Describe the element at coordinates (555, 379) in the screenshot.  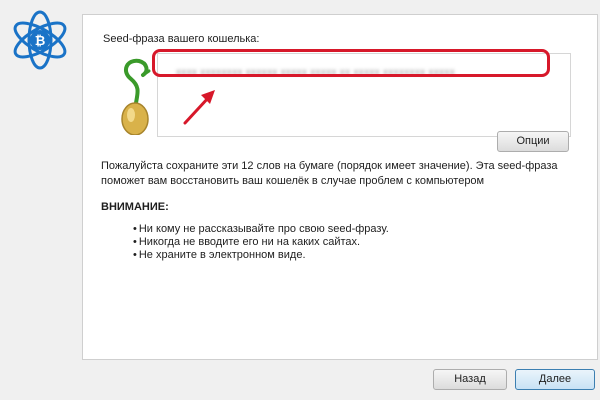
I see `next-button: Далее` at that location.